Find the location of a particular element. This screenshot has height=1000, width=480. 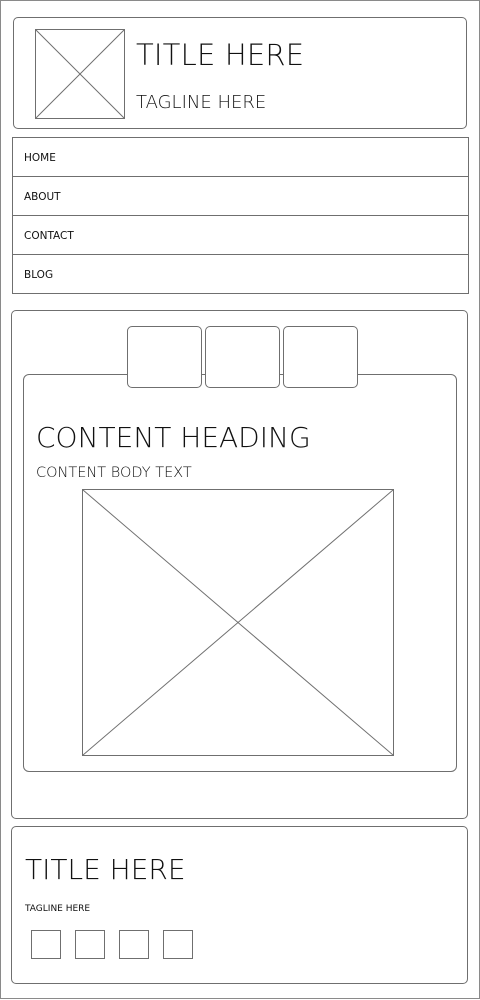

nav-item-about: ABOUT is located at coordinates (240, 196).